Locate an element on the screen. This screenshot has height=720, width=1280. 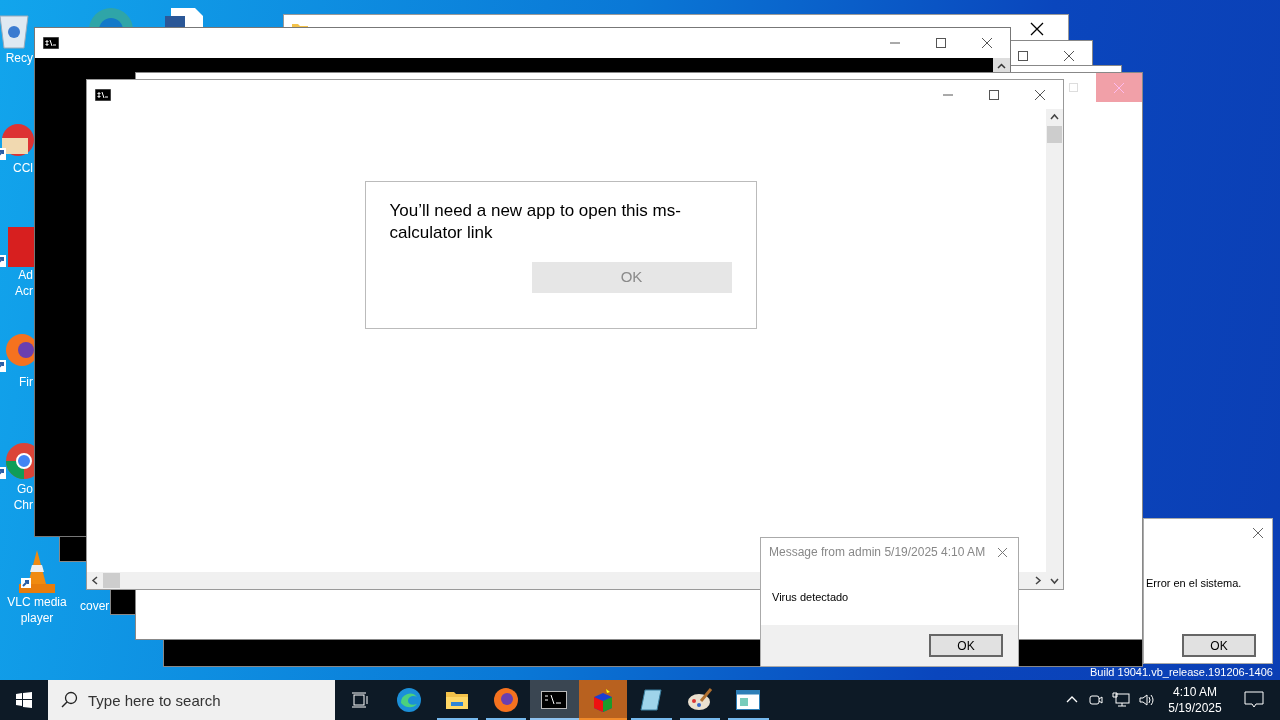
taskbar-app is located at coordinates (554, 700).